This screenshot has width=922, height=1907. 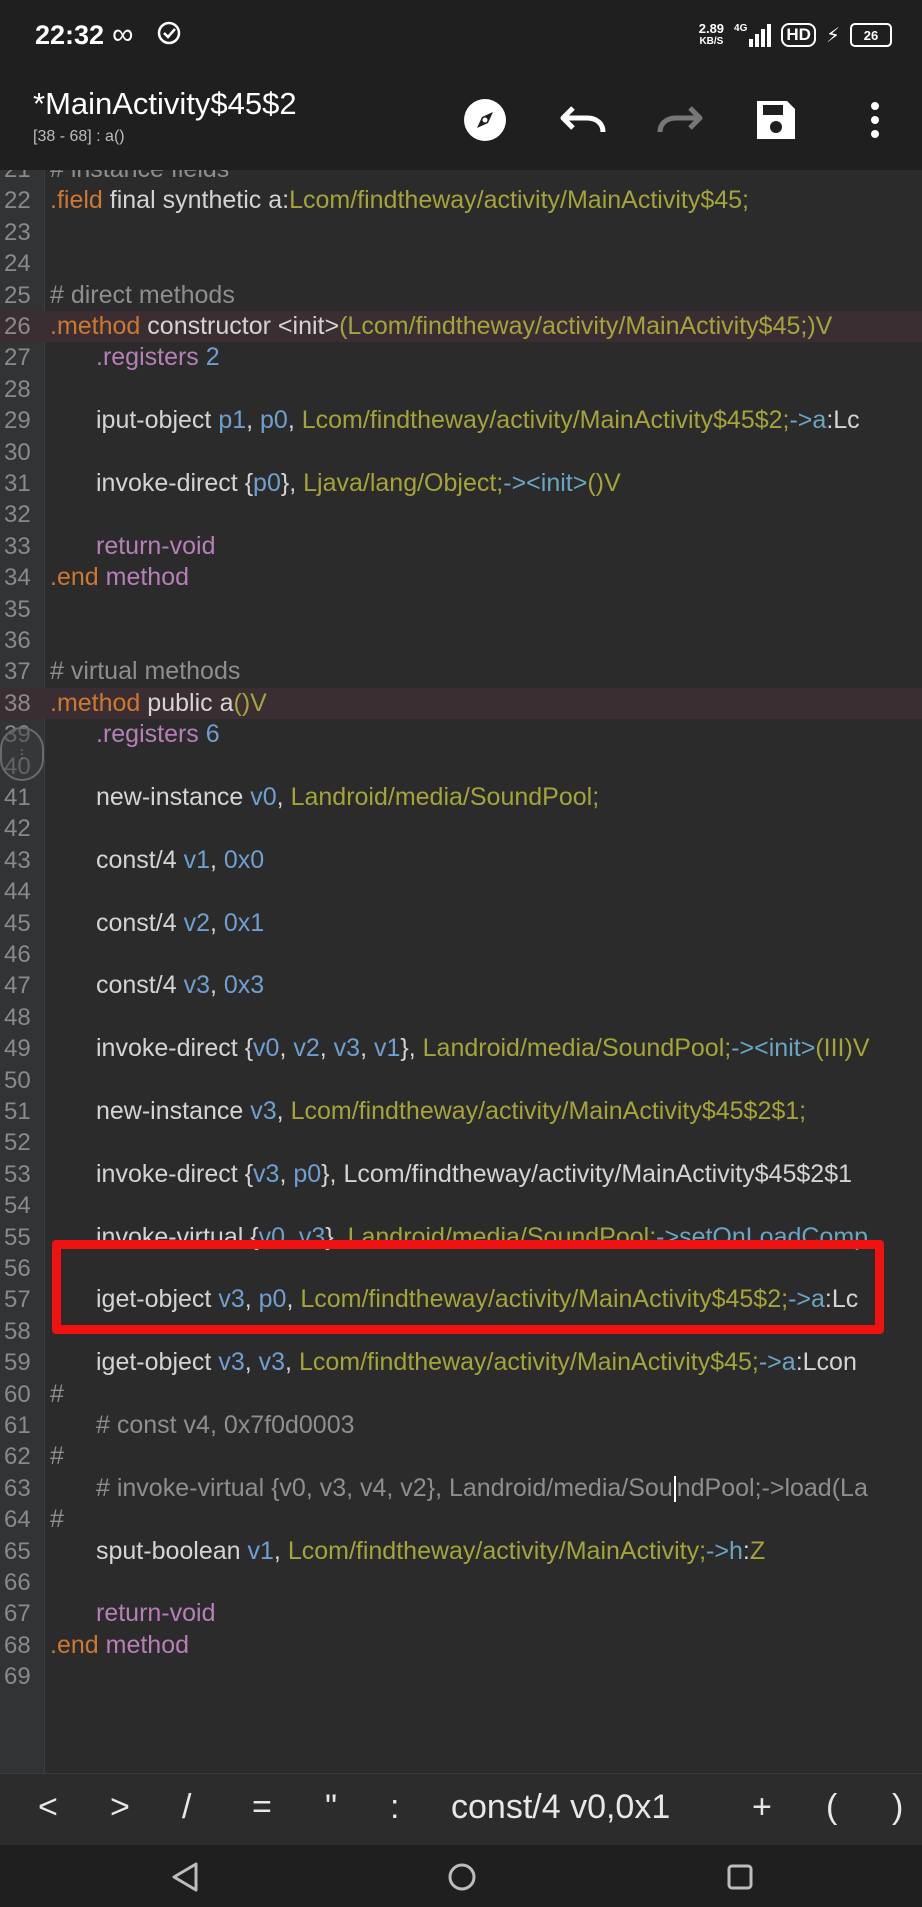 What do you see at coordinates (394, 1807) in the screenshot?
I see `key-colon: :` at bounding box center [394, 1807].